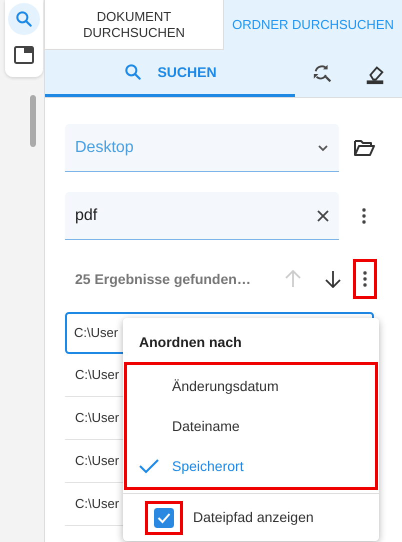 This screenshot has height=542, width=402. I want to click on menu-item: Änderungsdatum, so click(251, 386).